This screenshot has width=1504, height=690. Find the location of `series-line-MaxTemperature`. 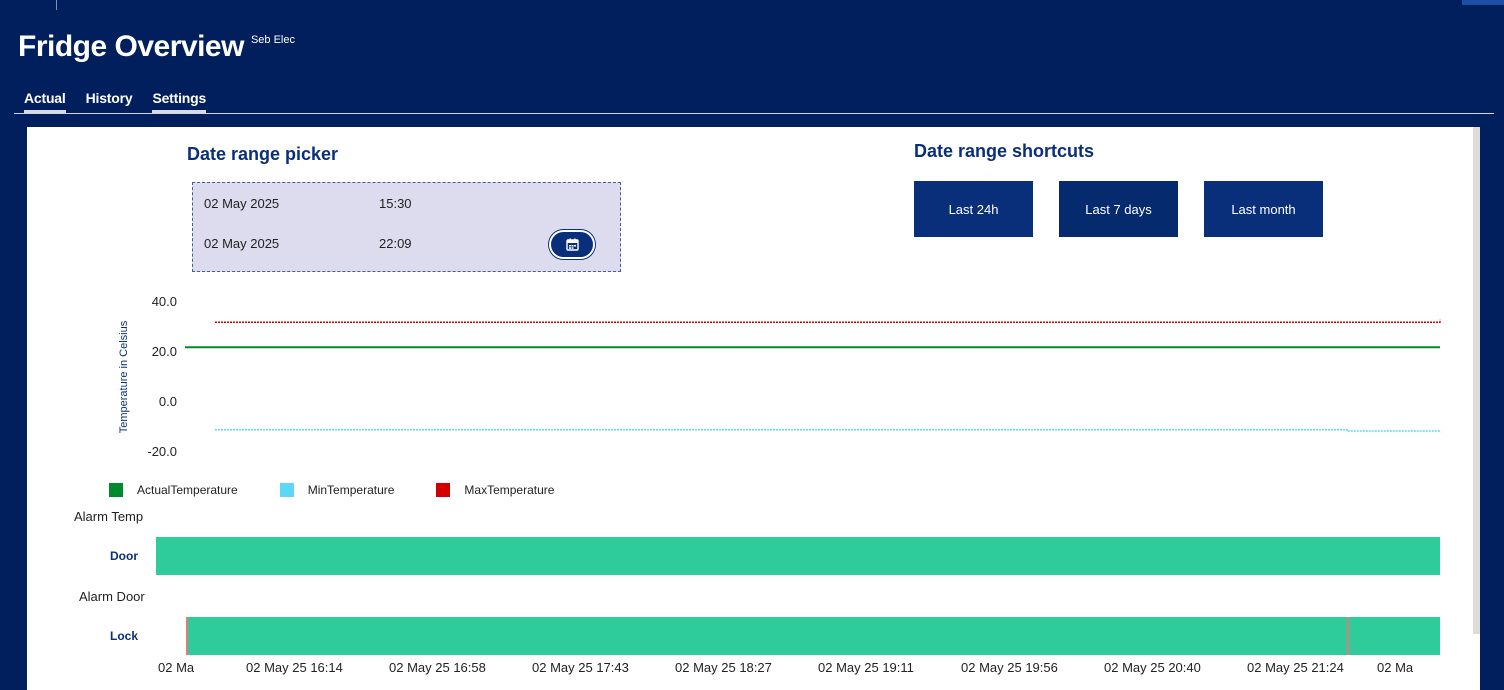

series-line-MaxTemperature is located at coordinates (828, 321).